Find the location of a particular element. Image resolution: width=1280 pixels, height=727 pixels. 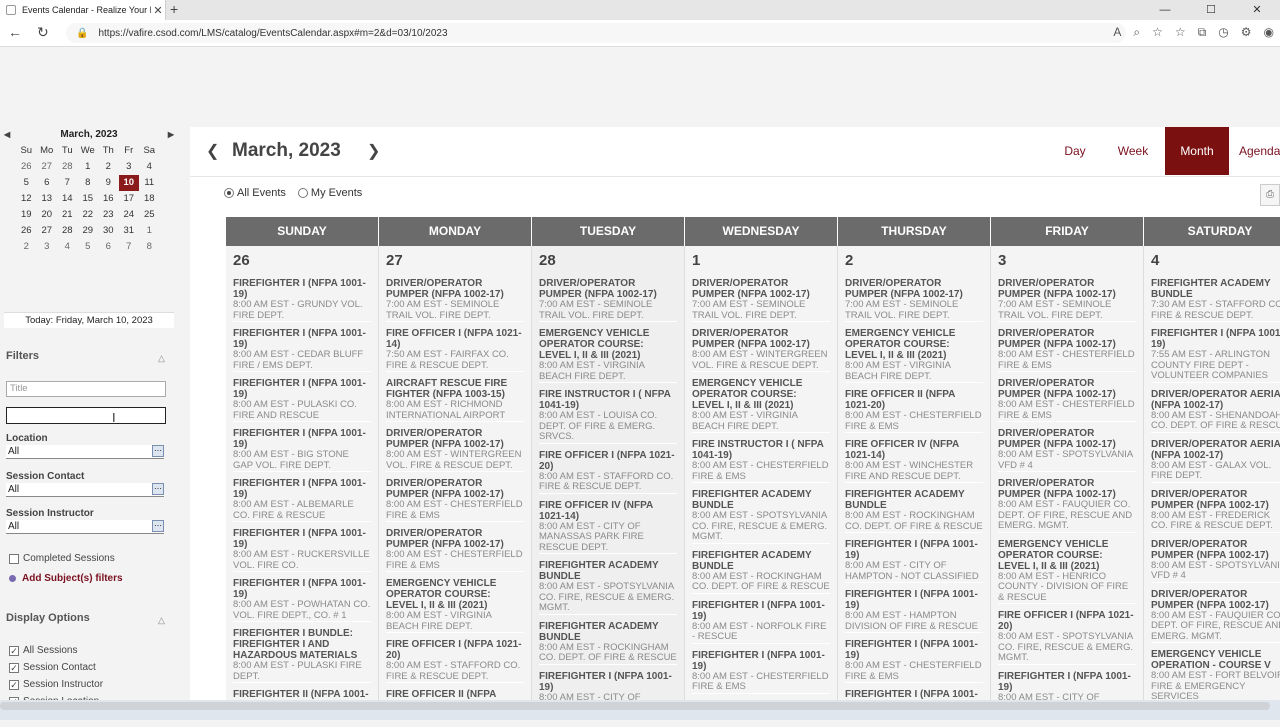

day-number: 4 is located at coordinates (1215, 264).